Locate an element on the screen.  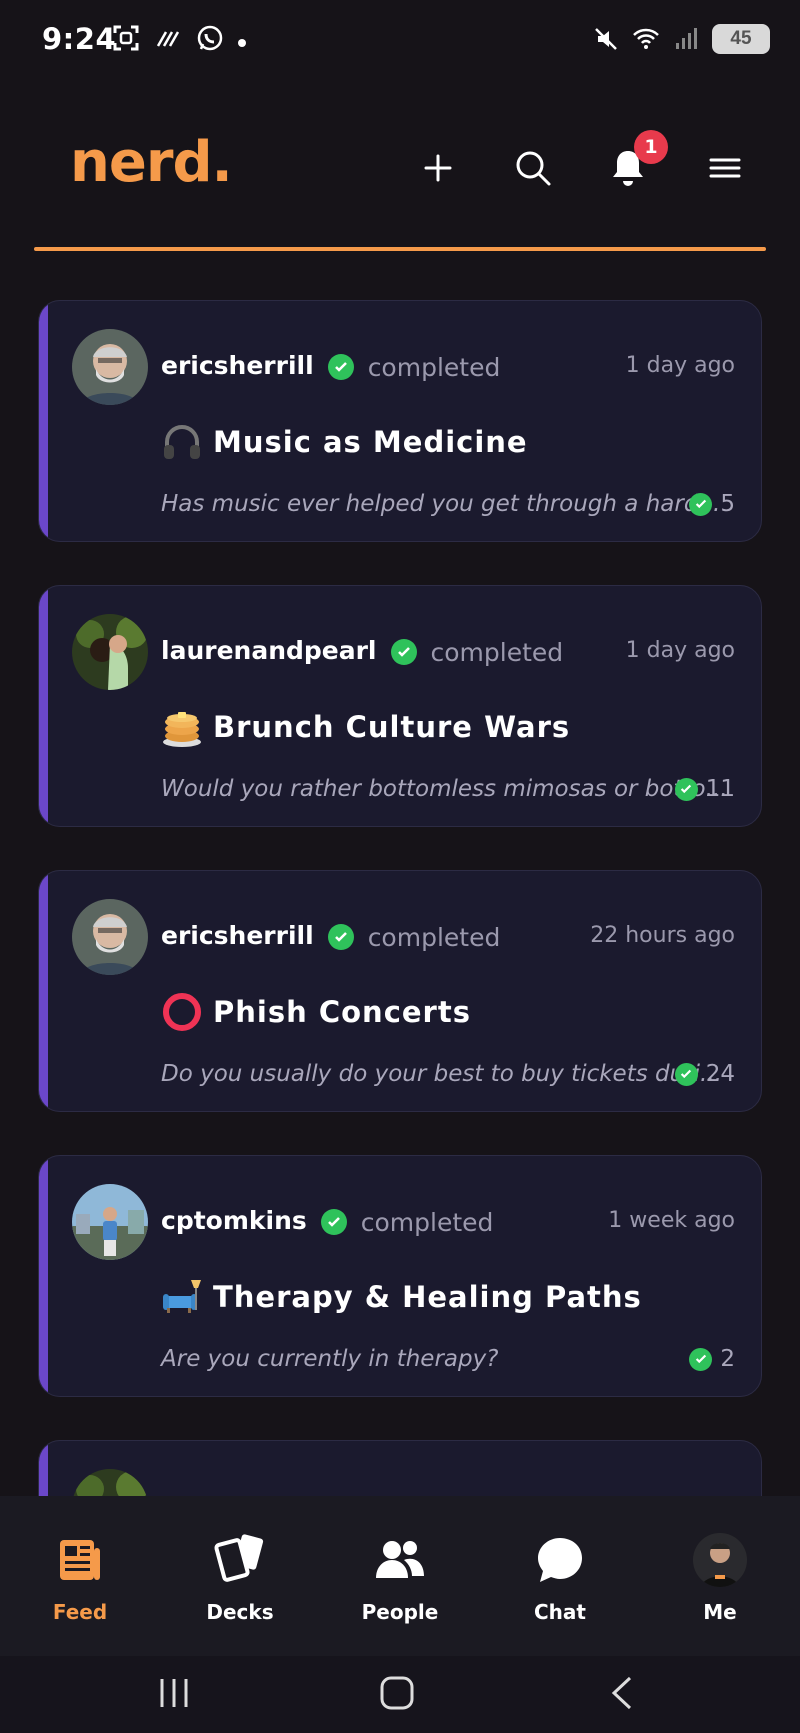
system-nav-bar is located at coordinates (400, 1694).